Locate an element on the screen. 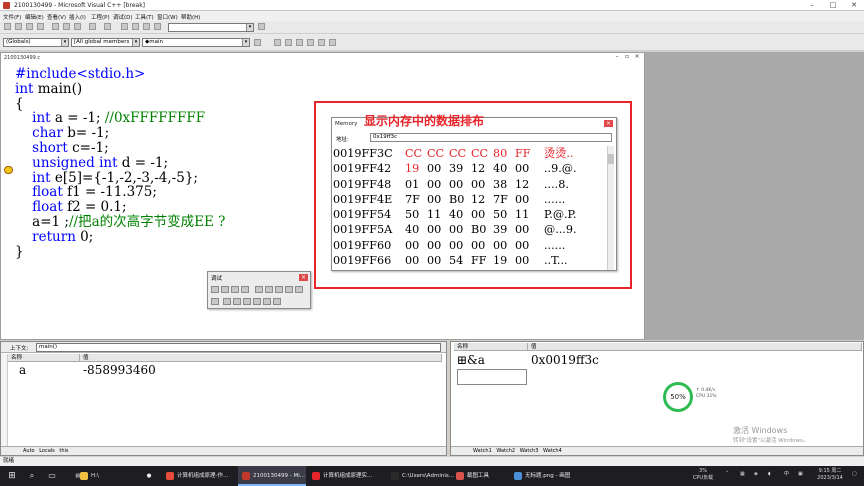  ime-mode-icon: ▣ is located at coordinates (800, 474).